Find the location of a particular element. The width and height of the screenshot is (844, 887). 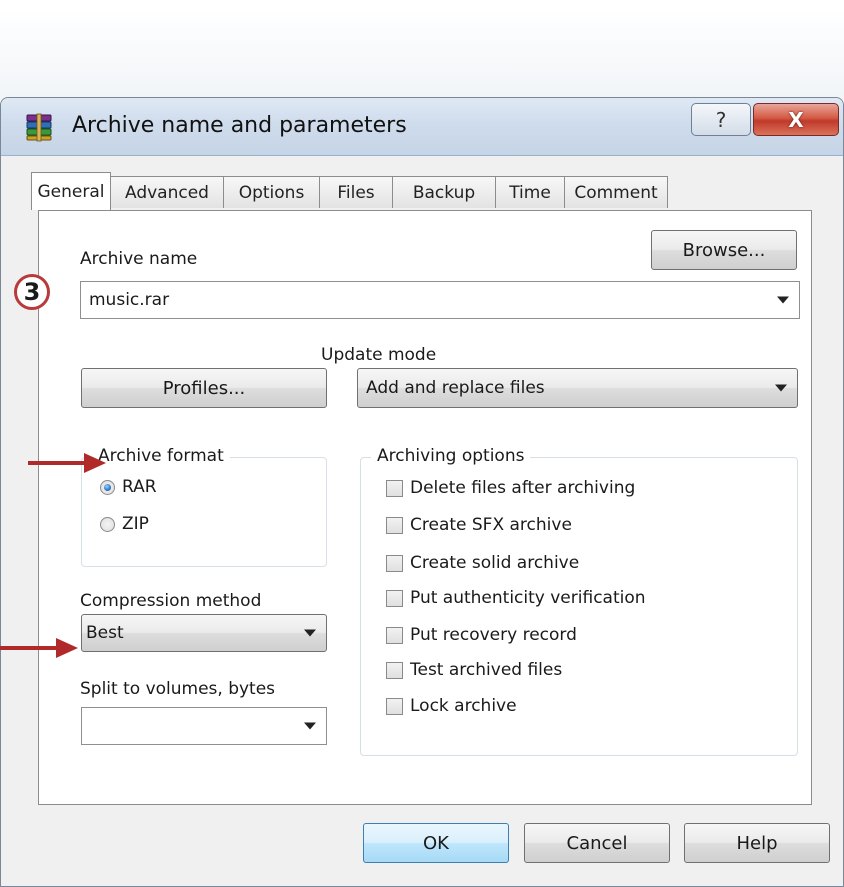

checkbox-create-sfx: Create SFX archive is located at coordinates (479, 525).